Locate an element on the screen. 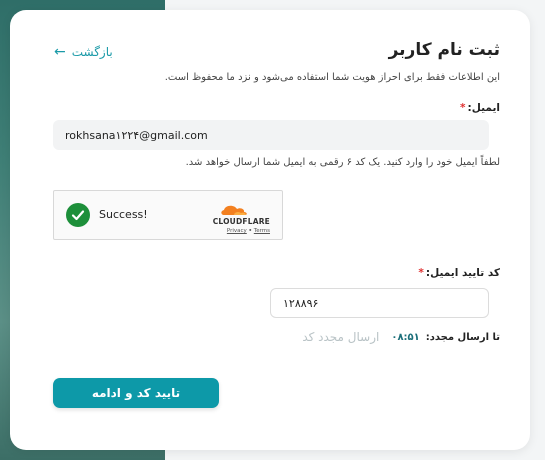  email-value: rokhsana۱۲۲۴@gmail.com is located at coordinates (136, 135).